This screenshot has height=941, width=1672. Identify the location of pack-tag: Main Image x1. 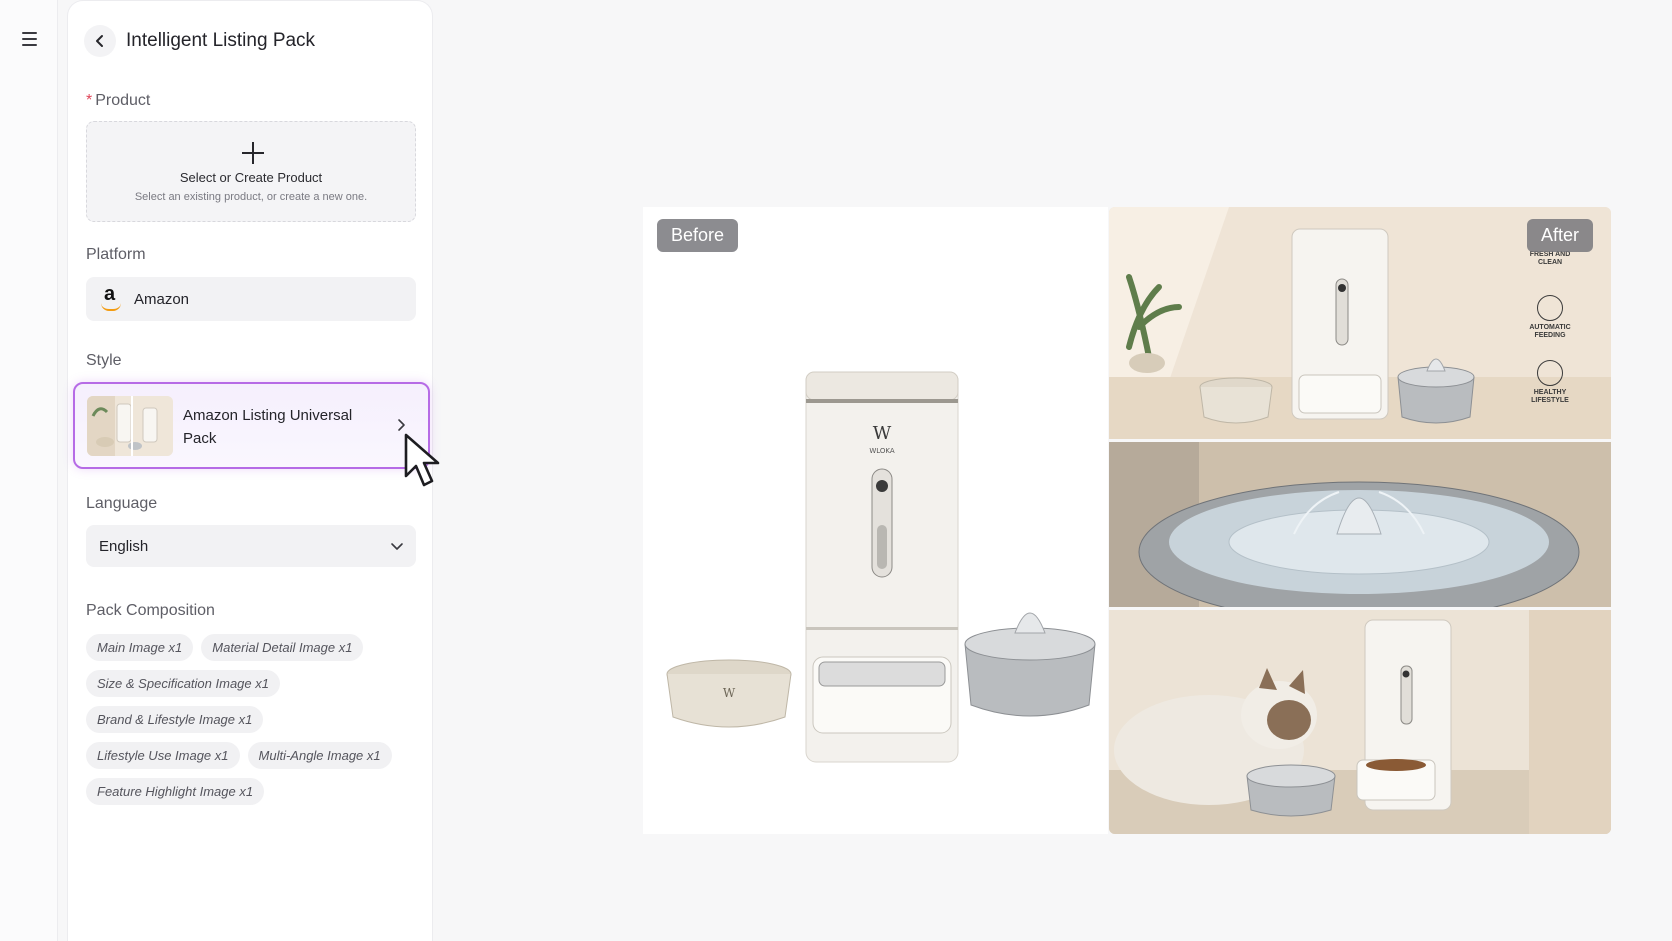
(140, 647).